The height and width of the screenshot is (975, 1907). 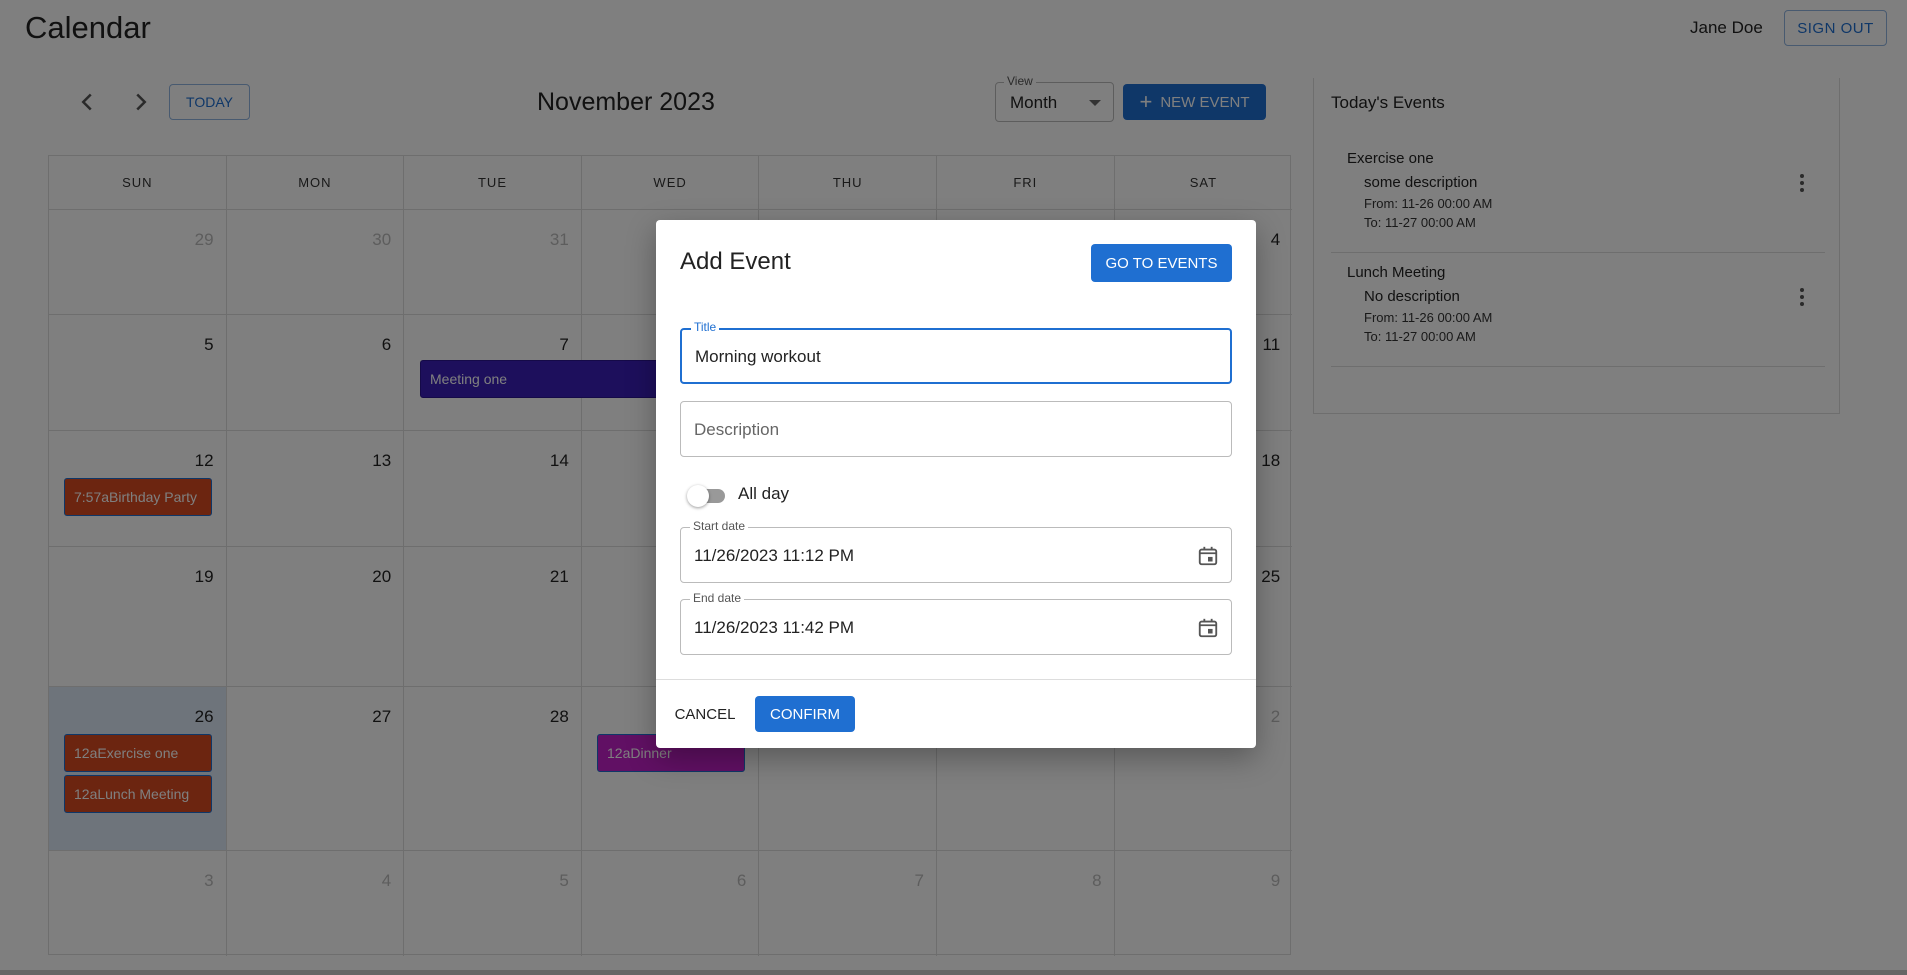 I want to click on cancel-button: CANCEL, so click(x=705, y=714).